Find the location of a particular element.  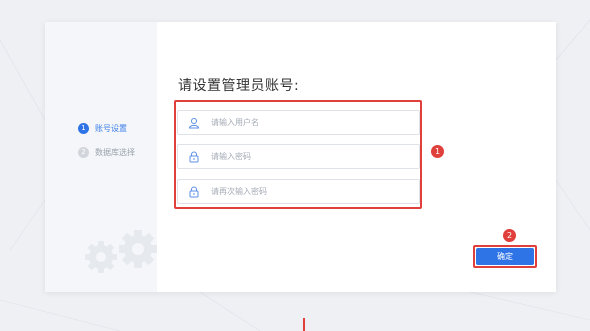

step-number: 1 is located at coordinates (83, 128).